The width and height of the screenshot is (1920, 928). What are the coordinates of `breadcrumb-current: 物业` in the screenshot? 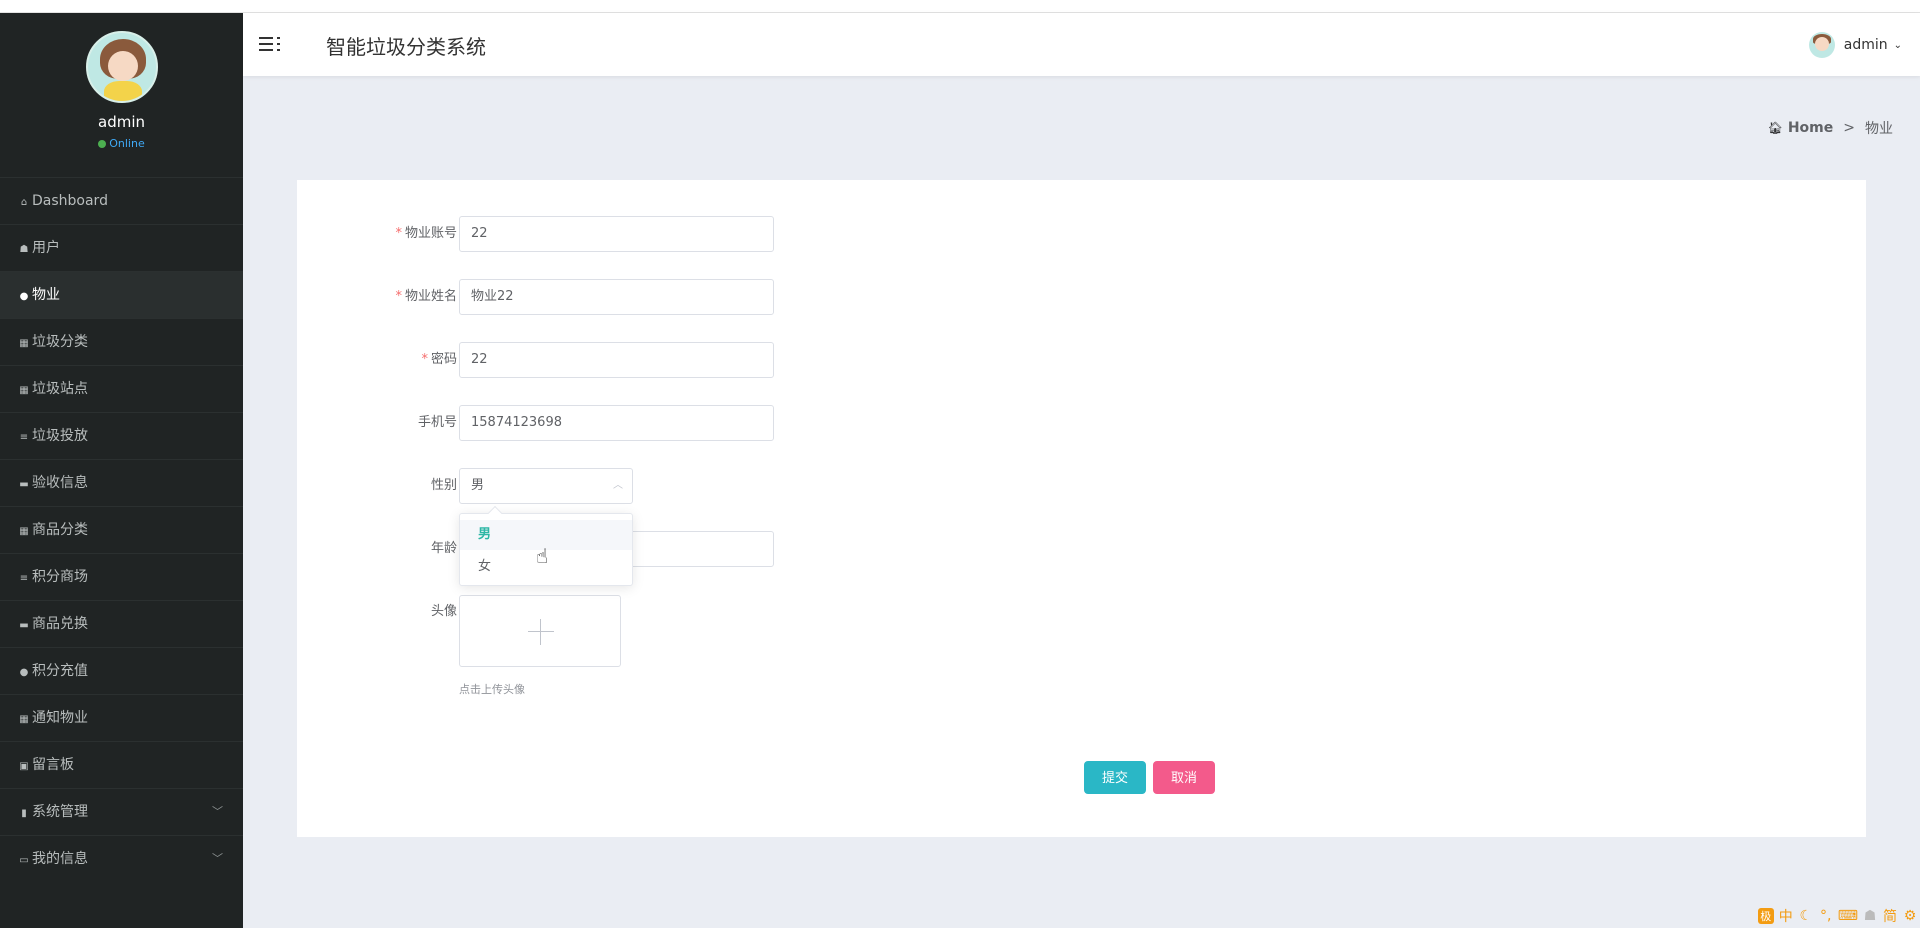 It's located at (1879, 129).